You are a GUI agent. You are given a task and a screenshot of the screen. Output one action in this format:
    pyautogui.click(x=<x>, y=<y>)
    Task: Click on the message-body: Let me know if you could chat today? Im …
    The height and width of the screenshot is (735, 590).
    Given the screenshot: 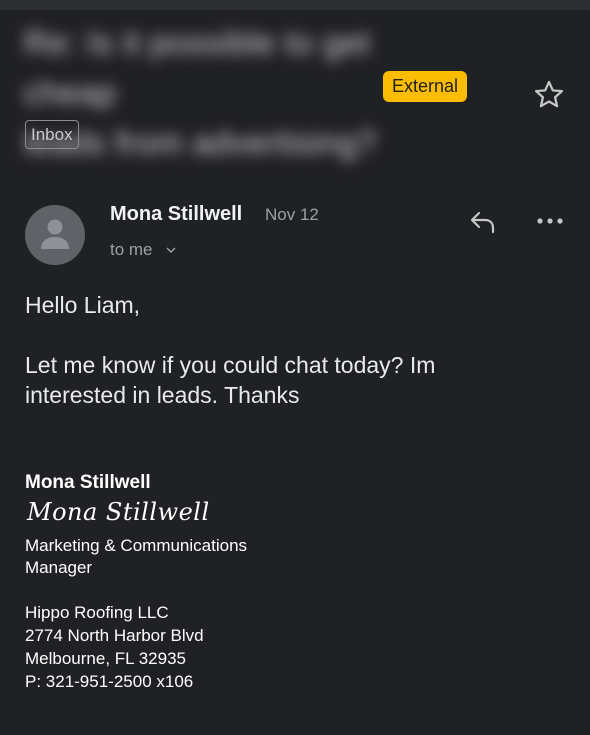 What is the action you would take?
    pyautogui.click(x=285, y=380)
    